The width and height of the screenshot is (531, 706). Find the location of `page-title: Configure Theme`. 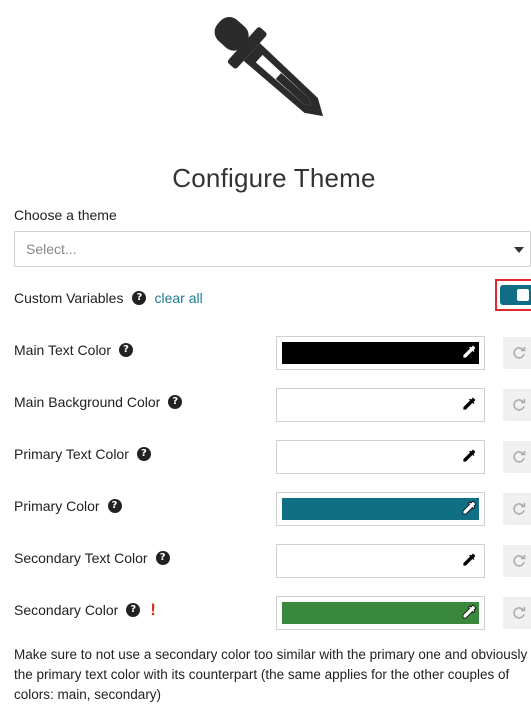

page-title: Configure Theme is located at coordinates (274, 178).